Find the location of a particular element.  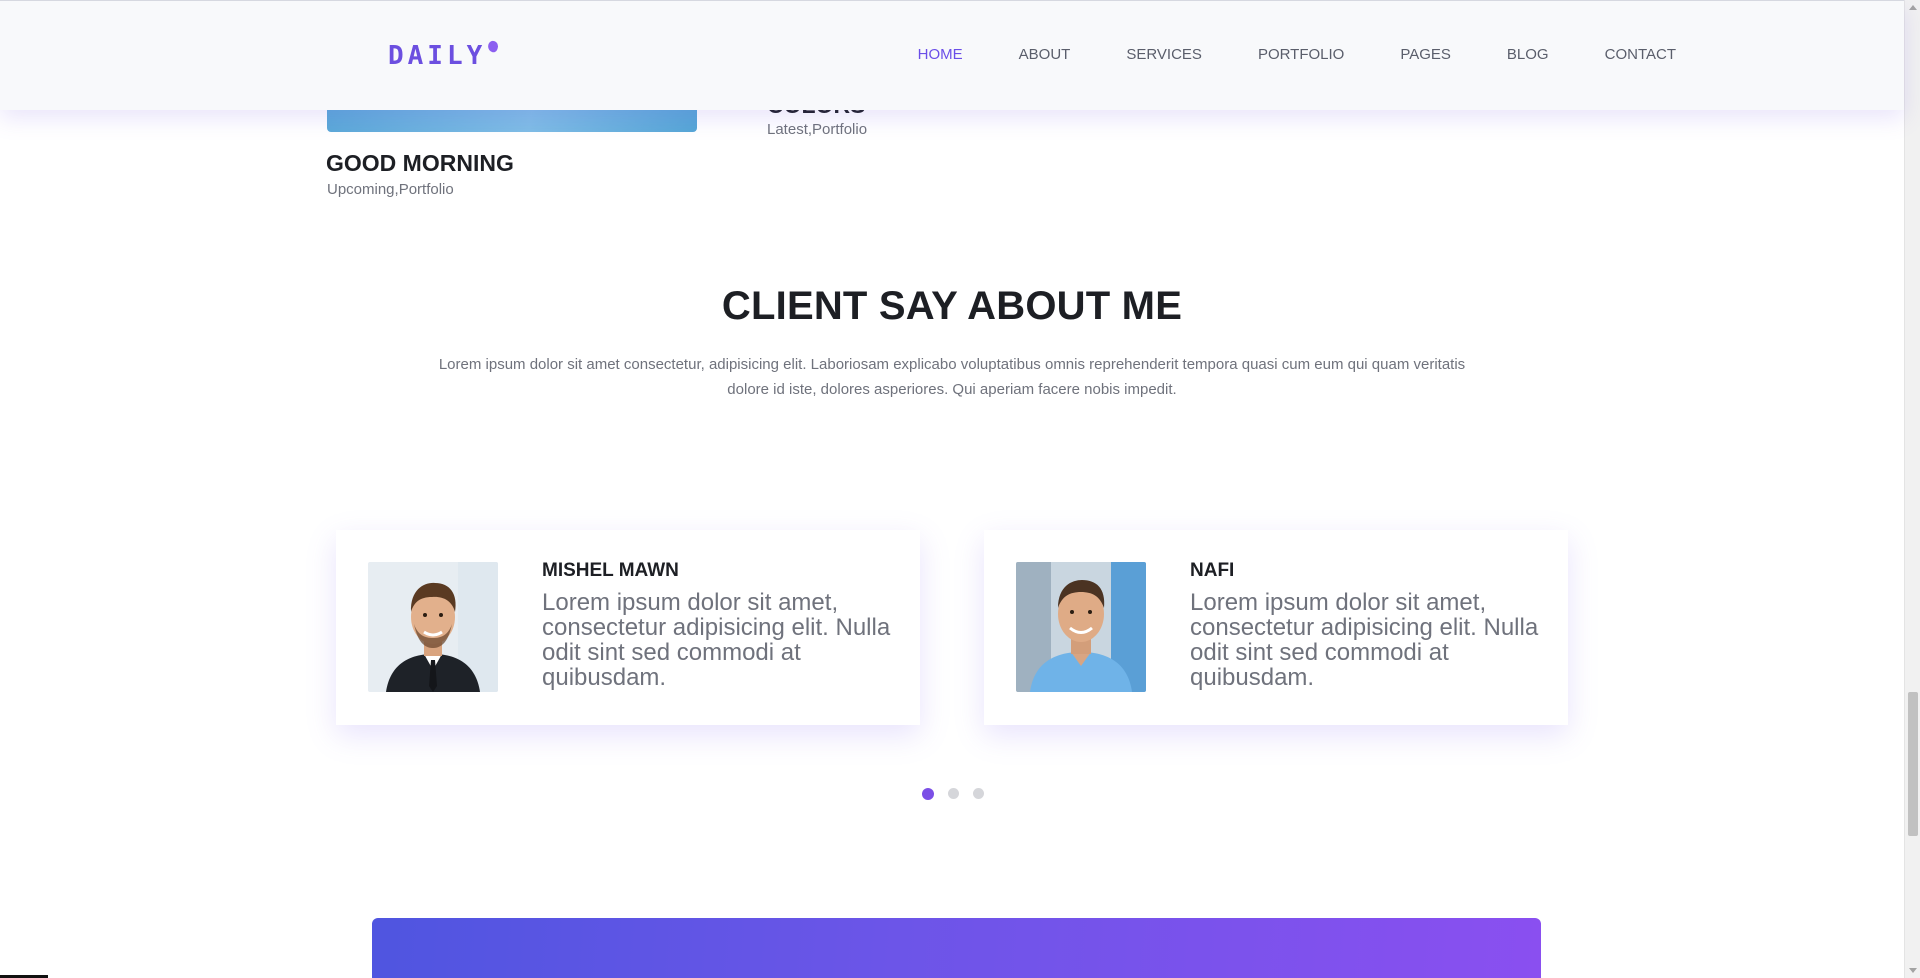

scroll-down-icon is located at coordinates (1913, 970).